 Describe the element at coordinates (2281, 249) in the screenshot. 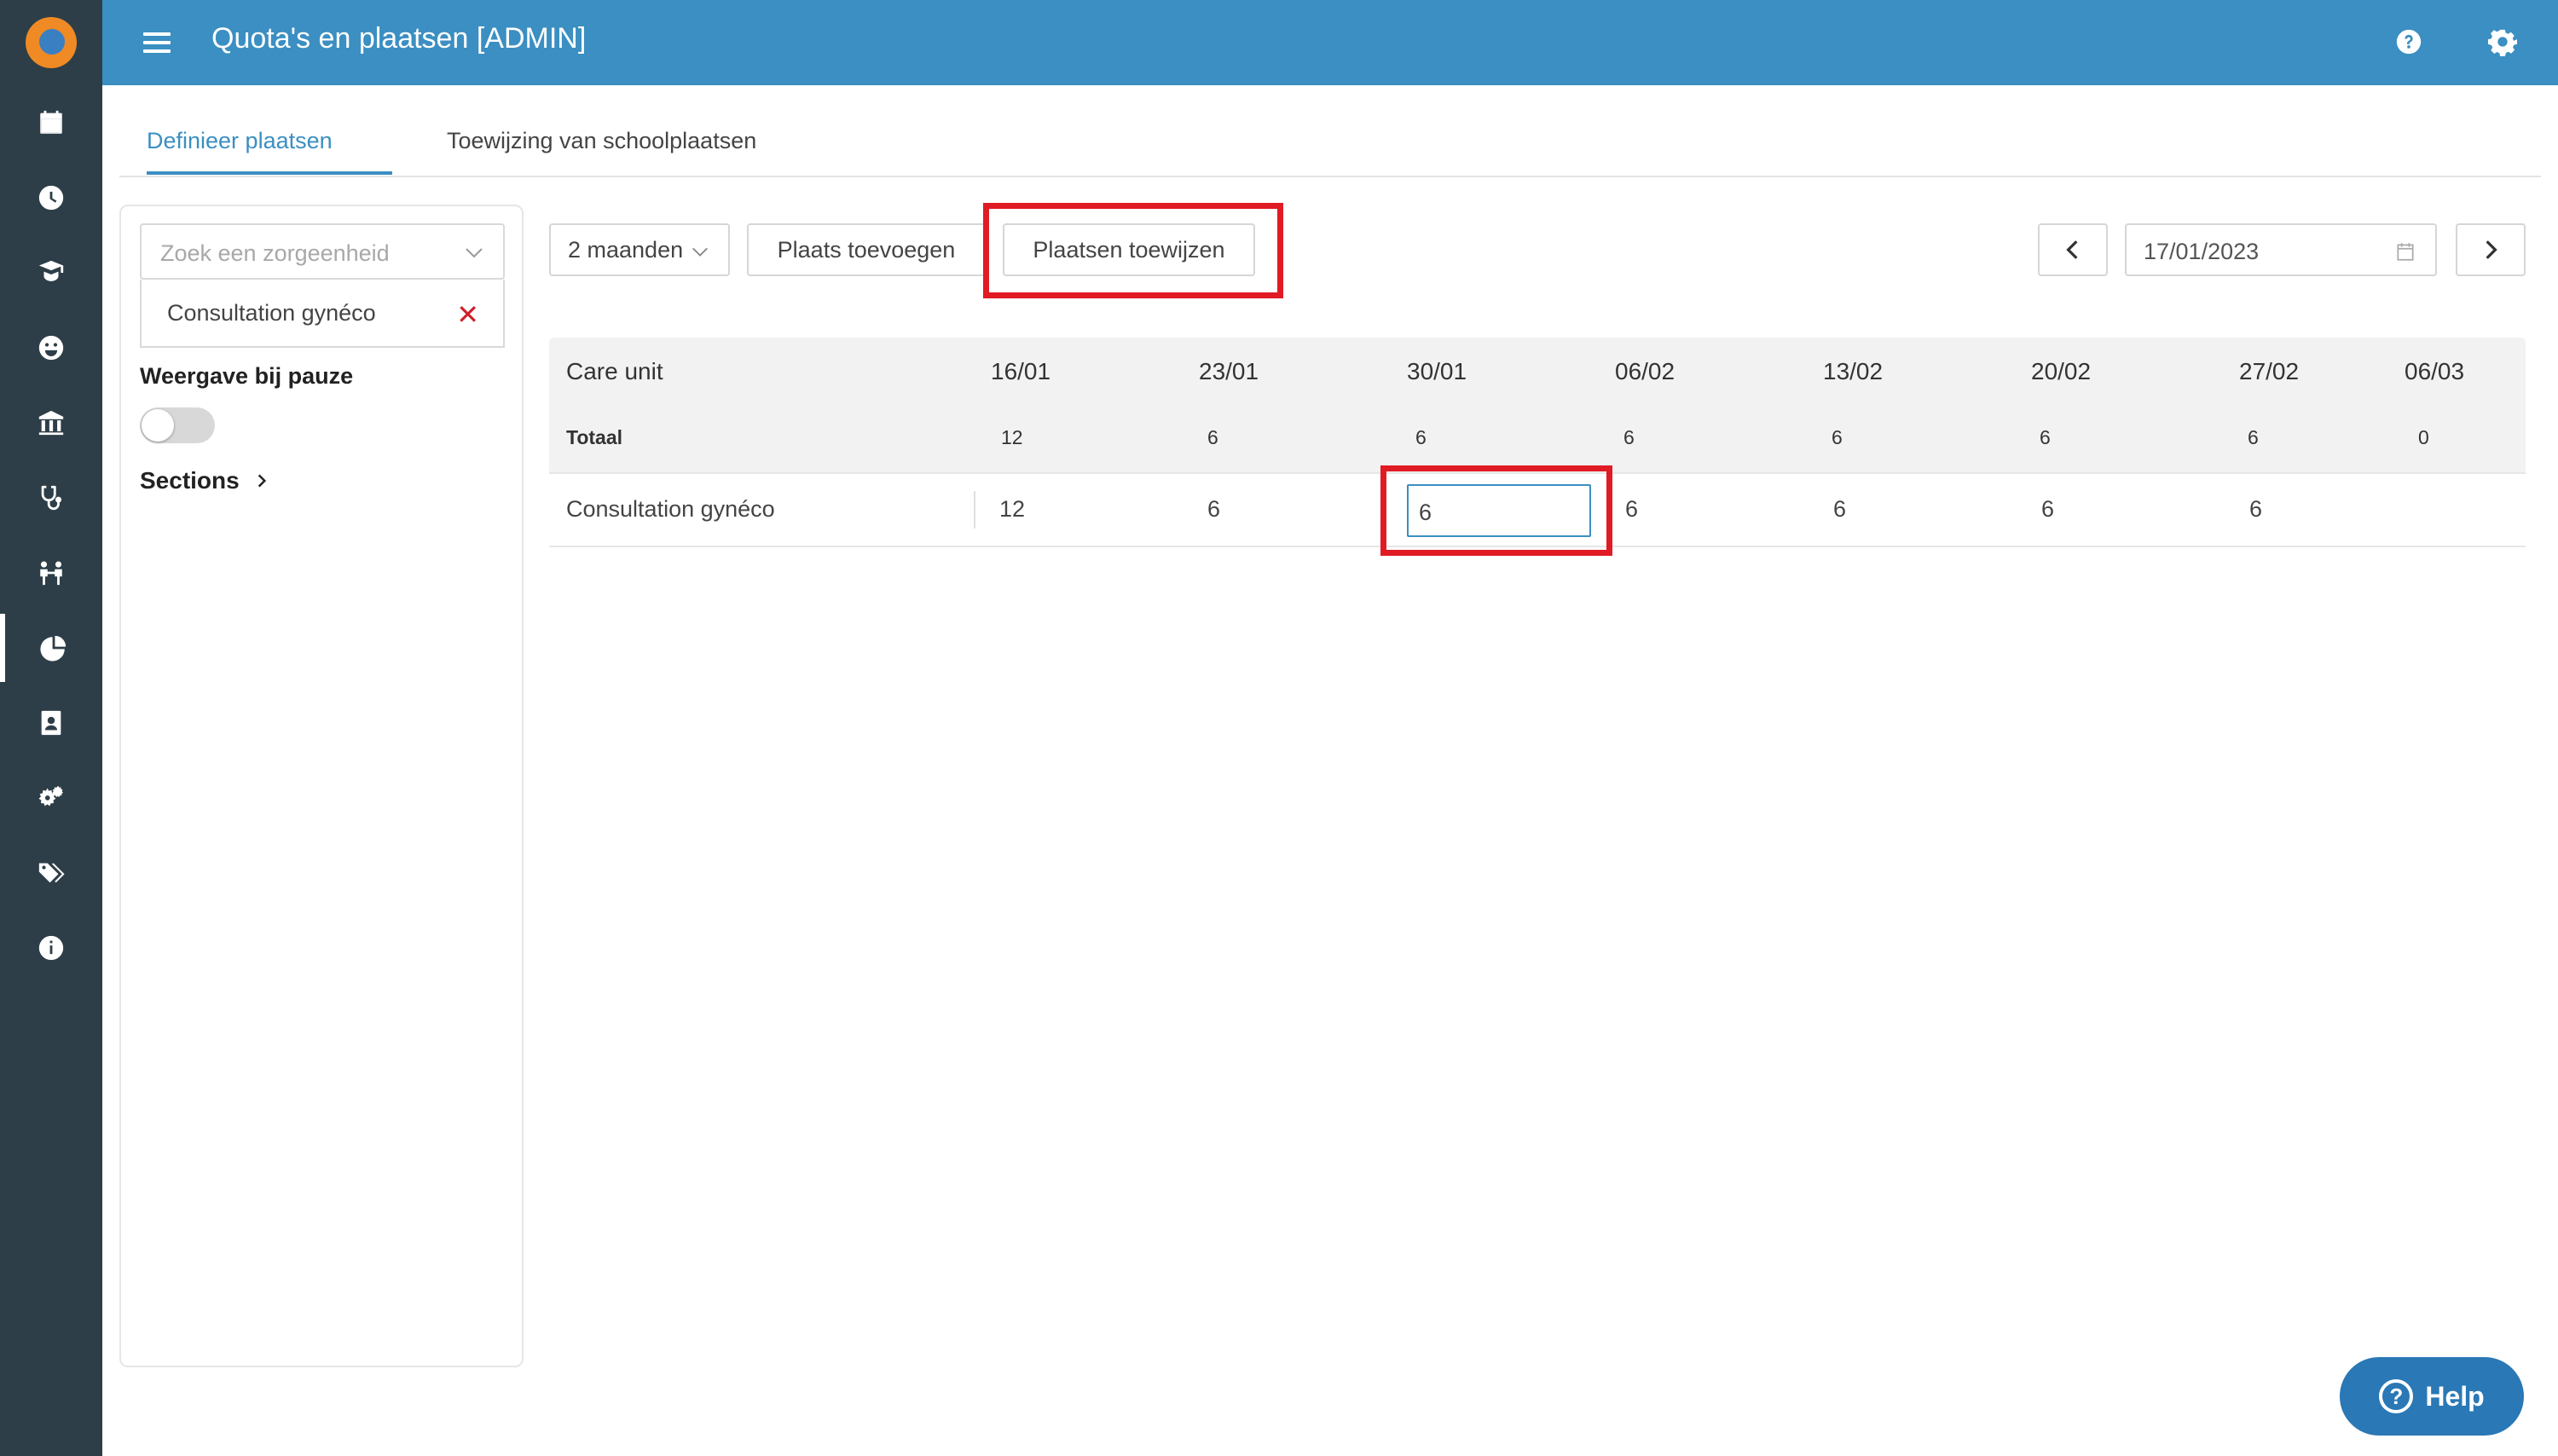

I see `start-date-input: 17/01/2023` at that location.